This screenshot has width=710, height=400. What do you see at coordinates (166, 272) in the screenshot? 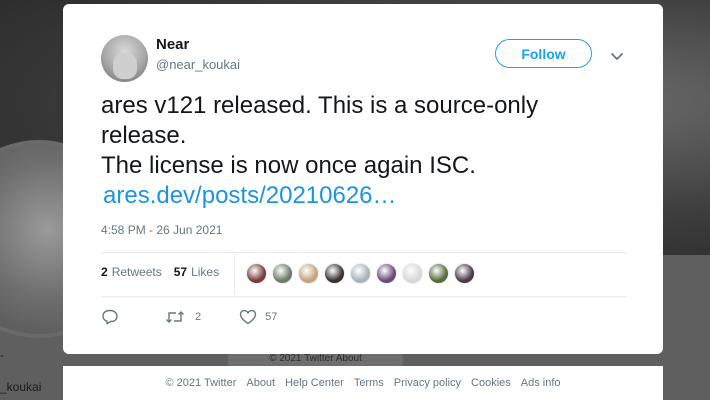
I see `tweet-stats: 2 Retweets 57 Likes` at bounding box center [166, 272].